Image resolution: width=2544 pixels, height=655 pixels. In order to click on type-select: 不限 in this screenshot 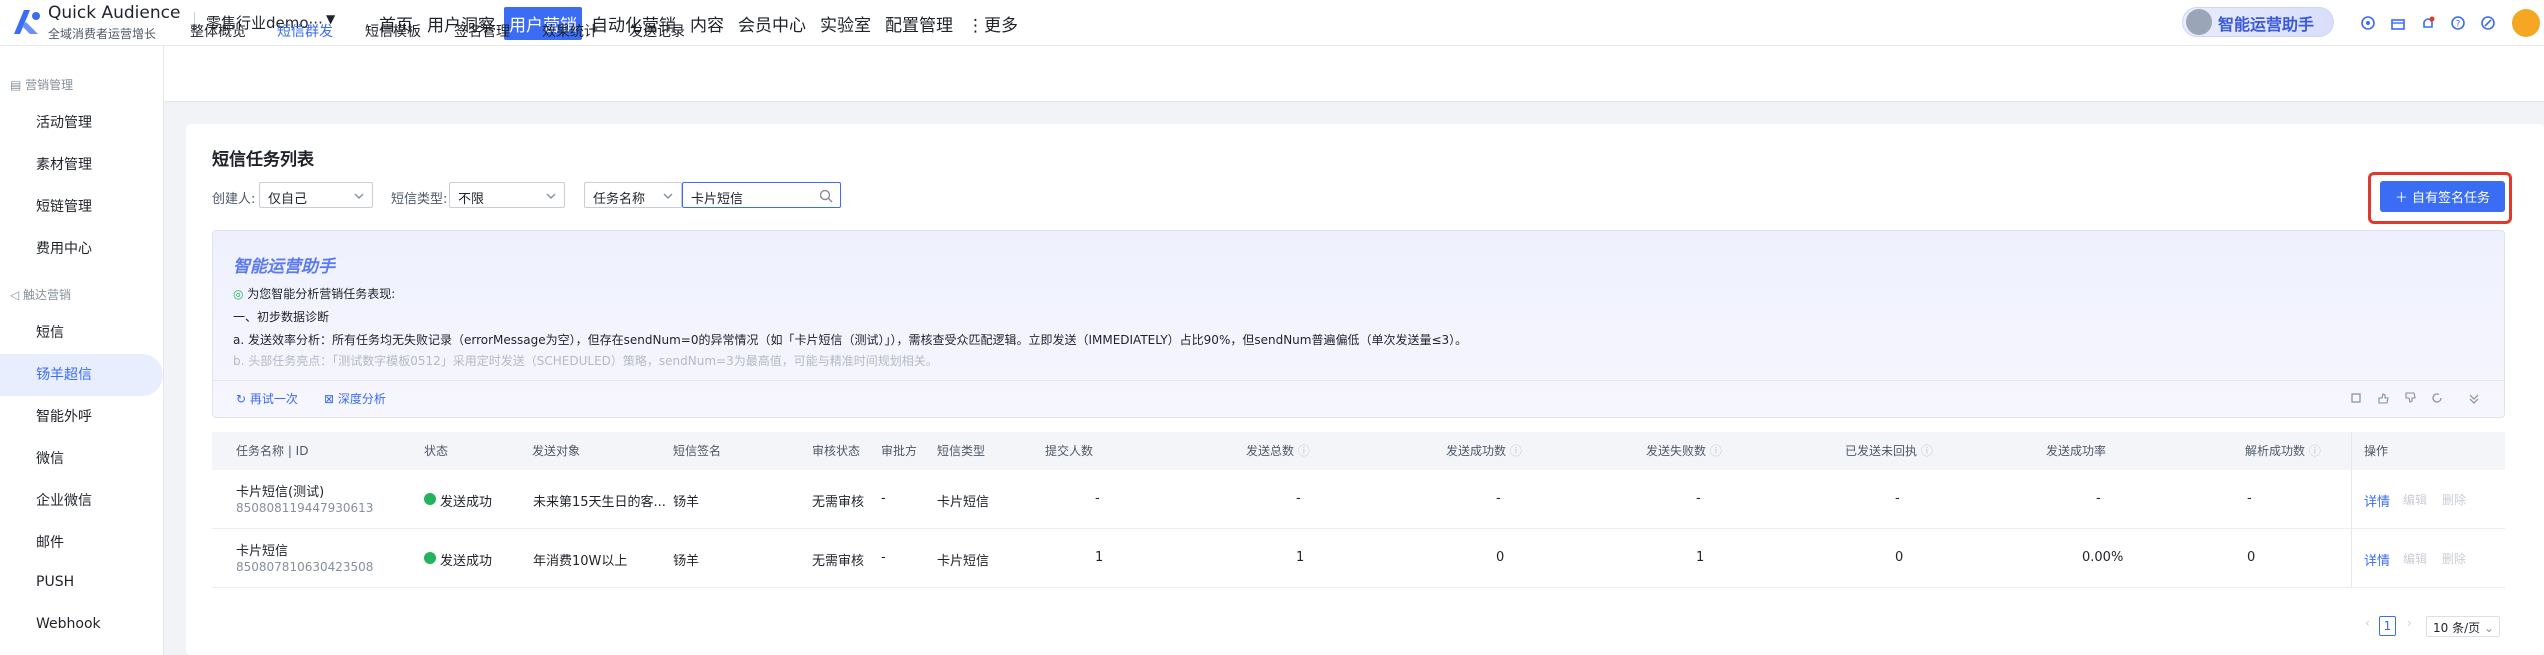, I will do `click(507, 195)`.